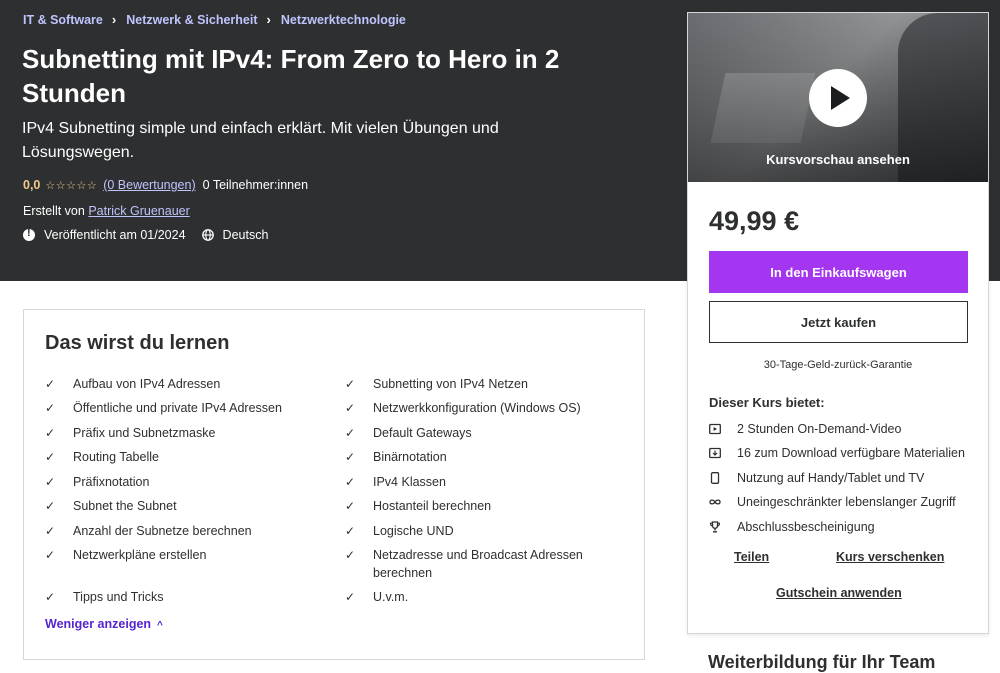 The height and width of the screenshot is (673, 1000). What do you see at coordinates (32, 185) in the screenshot?
I see `rating-value: 0,0` at bounding box center [32, 185].